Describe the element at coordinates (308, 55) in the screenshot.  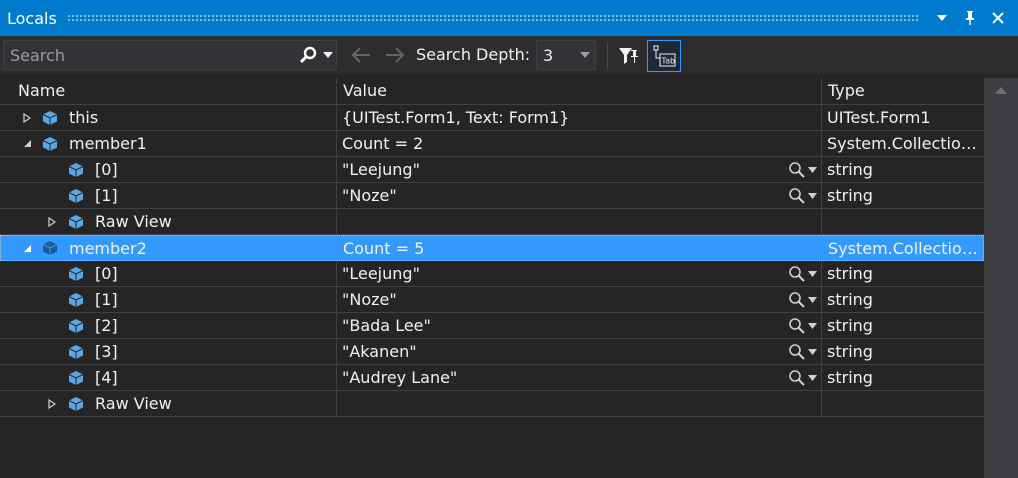
I see `search-icon` at that location.